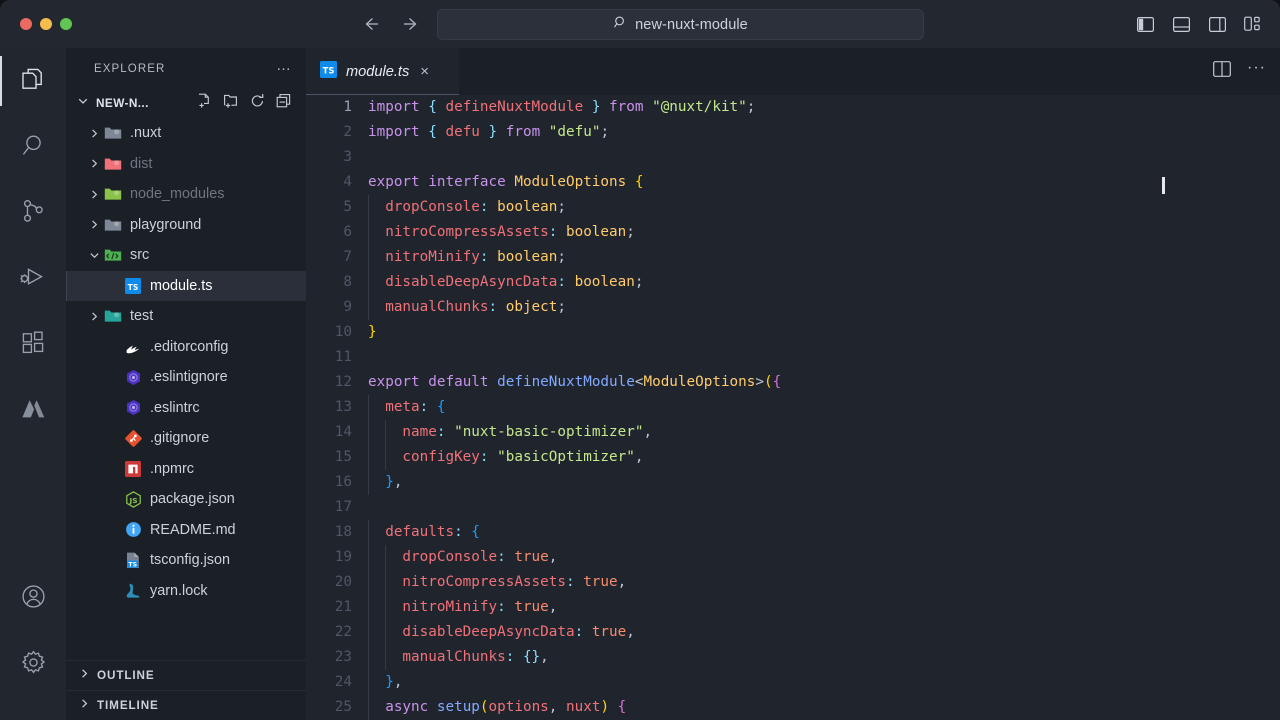  I want to click on files-icon, so click(33, 81).